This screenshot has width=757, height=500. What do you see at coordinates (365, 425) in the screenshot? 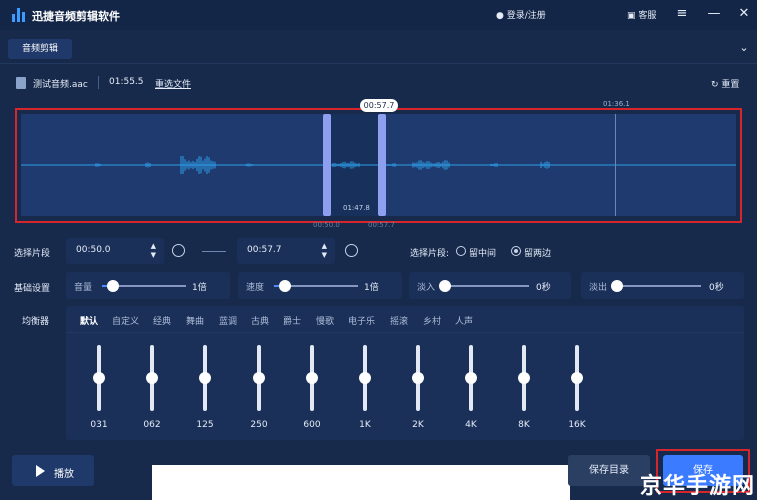
I see `eq-band-frequency: 1K` at bounding box center [365, 425].